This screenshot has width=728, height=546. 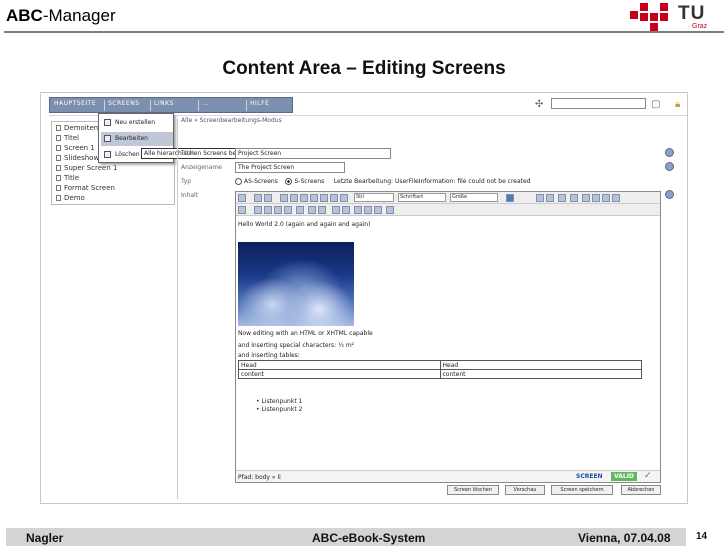 What do you see at coordinates (510, 198) in the screenshot?
I see `html-source-icon` at bounding box center [510, 198].